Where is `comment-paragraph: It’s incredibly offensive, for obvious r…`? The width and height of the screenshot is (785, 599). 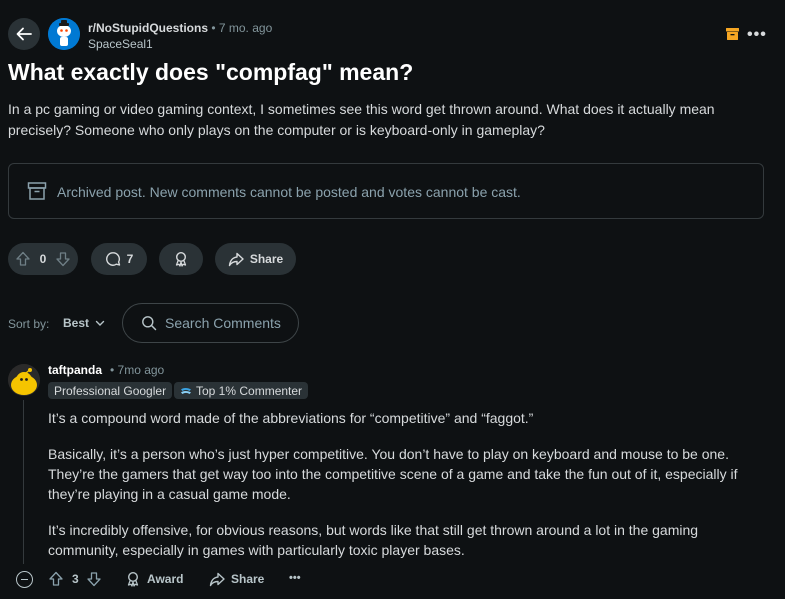 comment-paragraph: It’s incredibly offensive, for obvious r… is located at coordinates (373, 540).